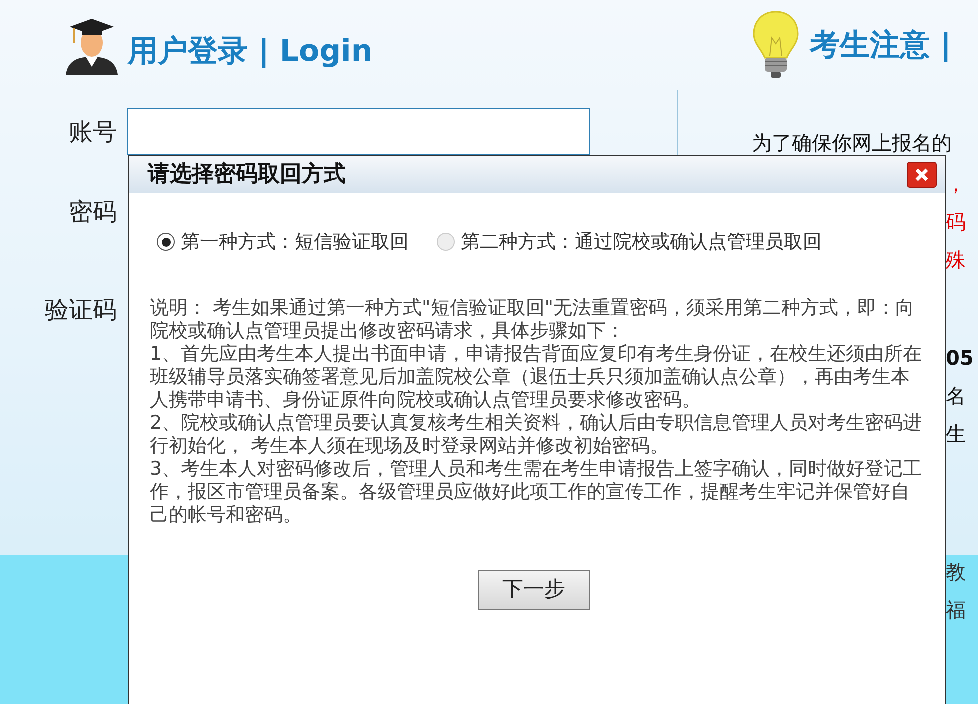 The height and width of the screenshot is (704, 978). Describe the element at coordinates (852, 143) in the screenshot. I see `notice-text: 为了确保你网上报名的` at that location.